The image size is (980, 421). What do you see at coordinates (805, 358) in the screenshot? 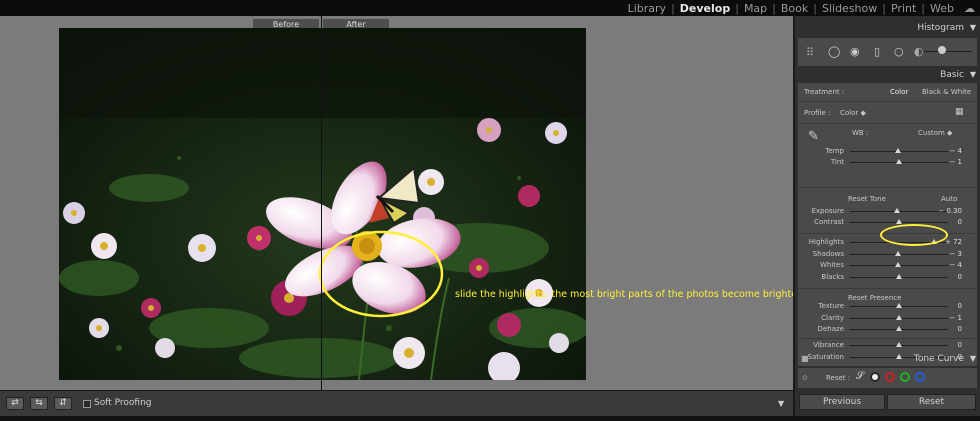
I see `panel-marker-icon: ■` at bounding box center [805, 358].